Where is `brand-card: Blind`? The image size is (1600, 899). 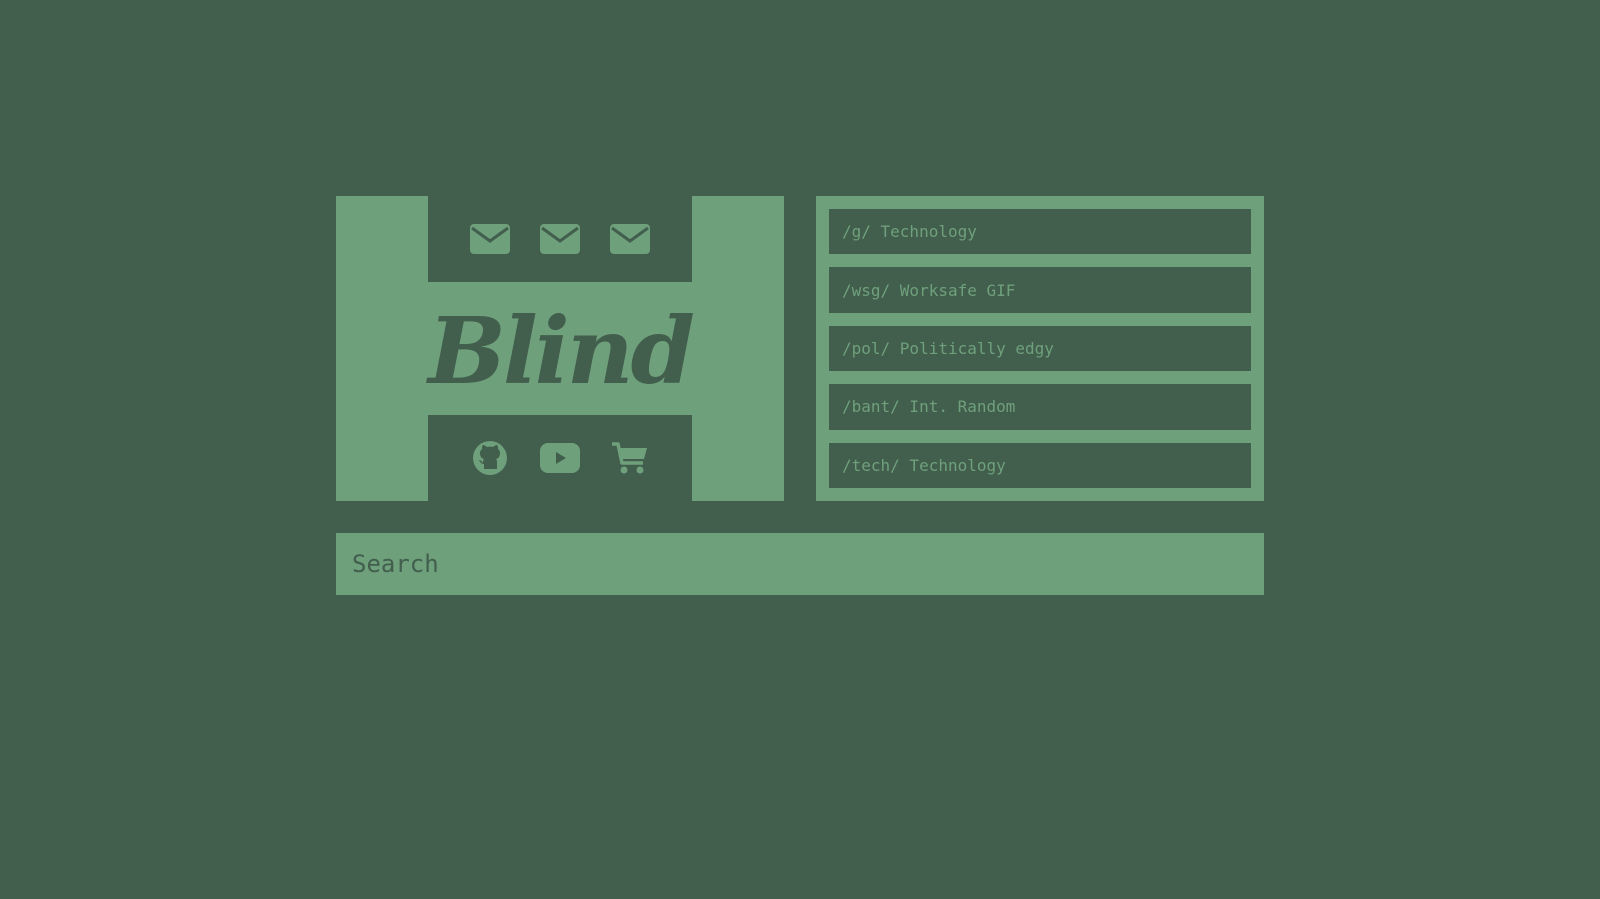
brand-card: Blind is located at coordinates (560, 348).